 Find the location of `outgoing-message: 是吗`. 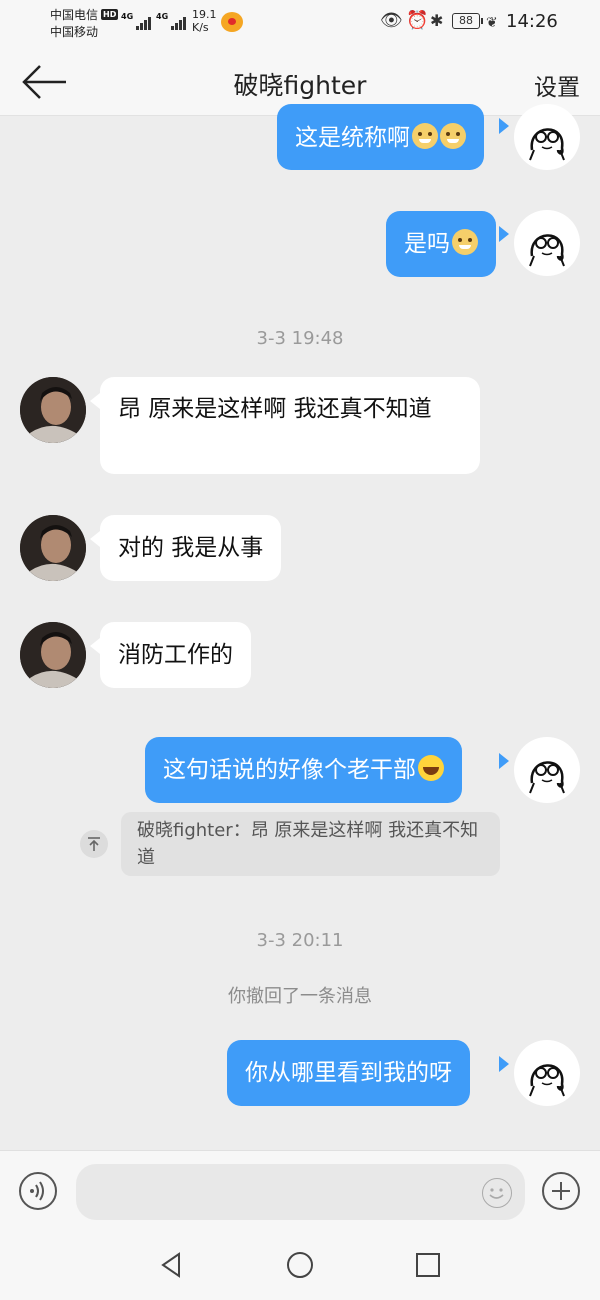

outgoing-message: 是吗 is located at coordinates (441, 244).